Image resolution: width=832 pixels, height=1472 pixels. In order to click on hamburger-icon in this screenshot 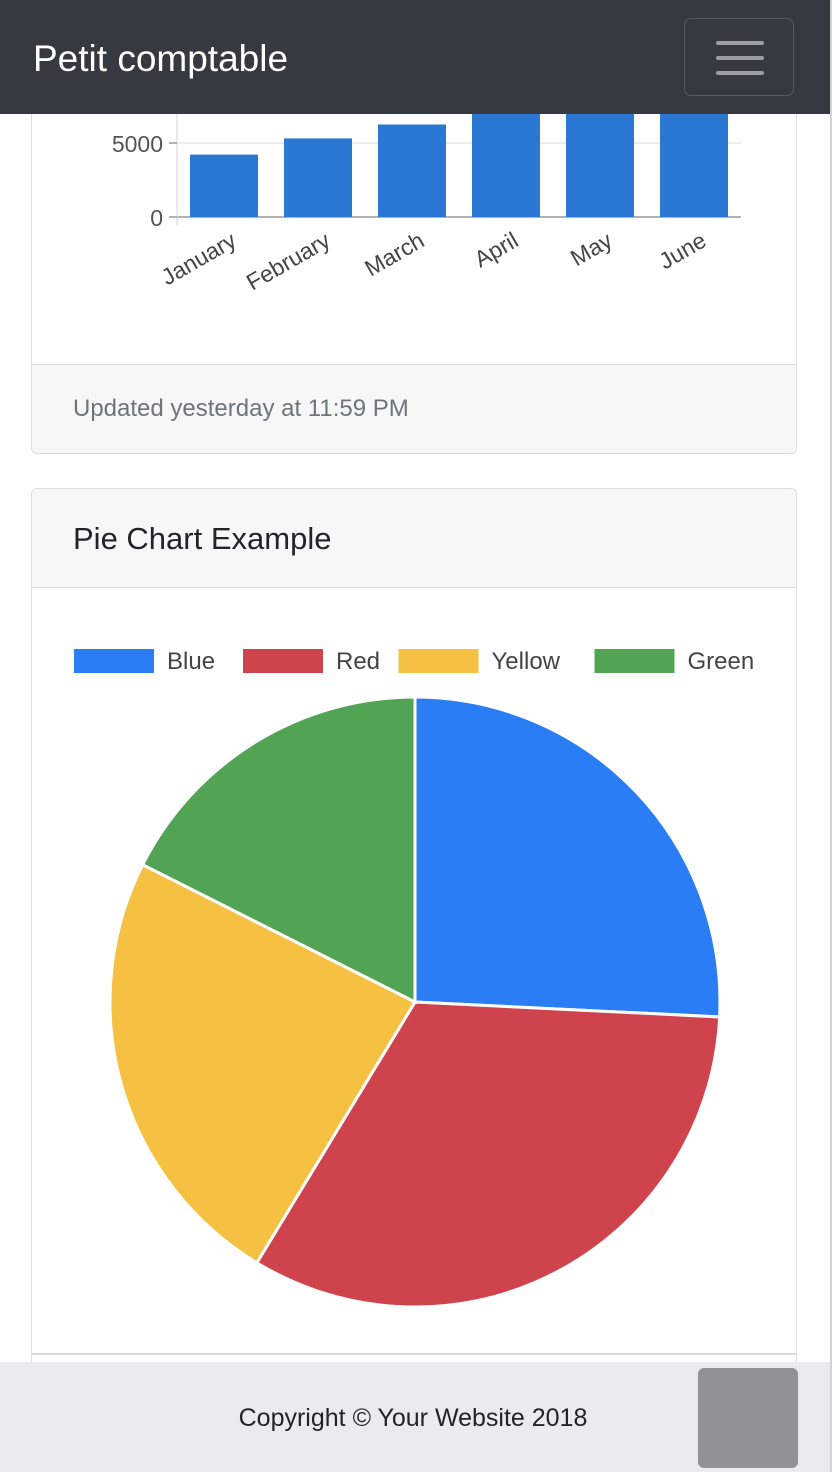, I will do `click(740, 43)`.